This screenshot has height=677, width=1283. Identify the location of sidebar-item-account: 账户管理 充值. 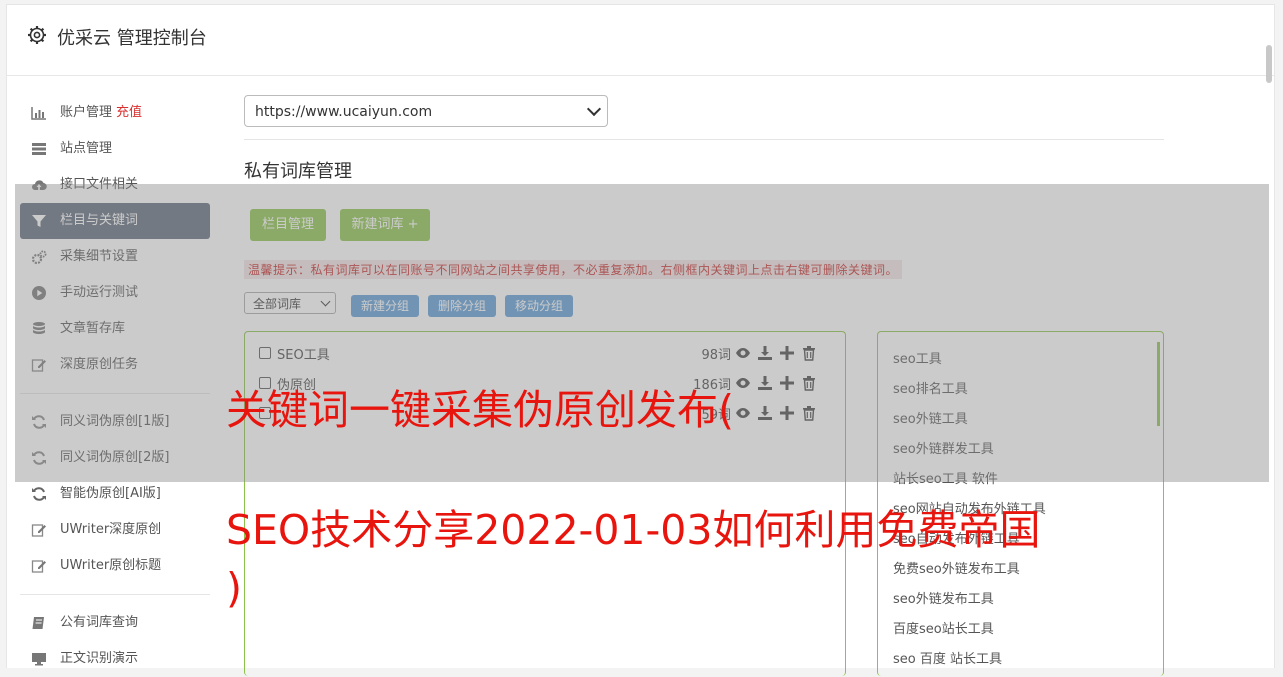
(115, 113).